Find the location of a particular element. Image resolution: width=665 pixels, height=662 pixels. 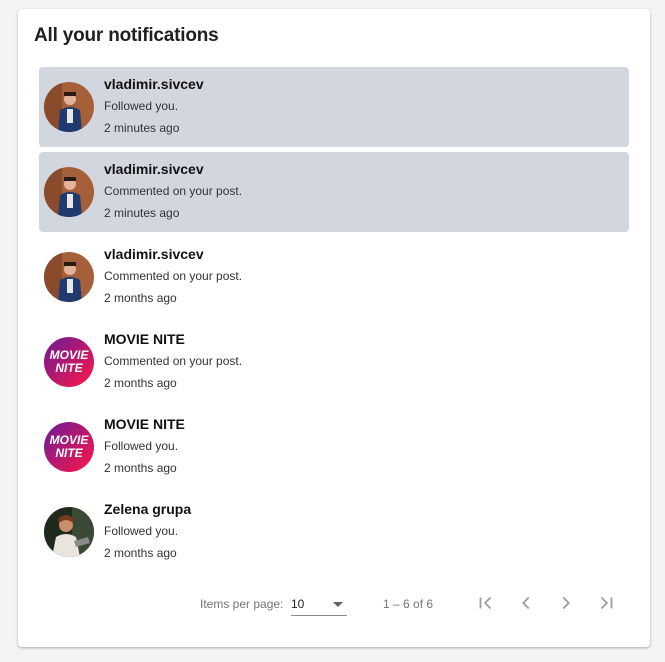

chevron-left-icon is located at coordinates (525, 603).